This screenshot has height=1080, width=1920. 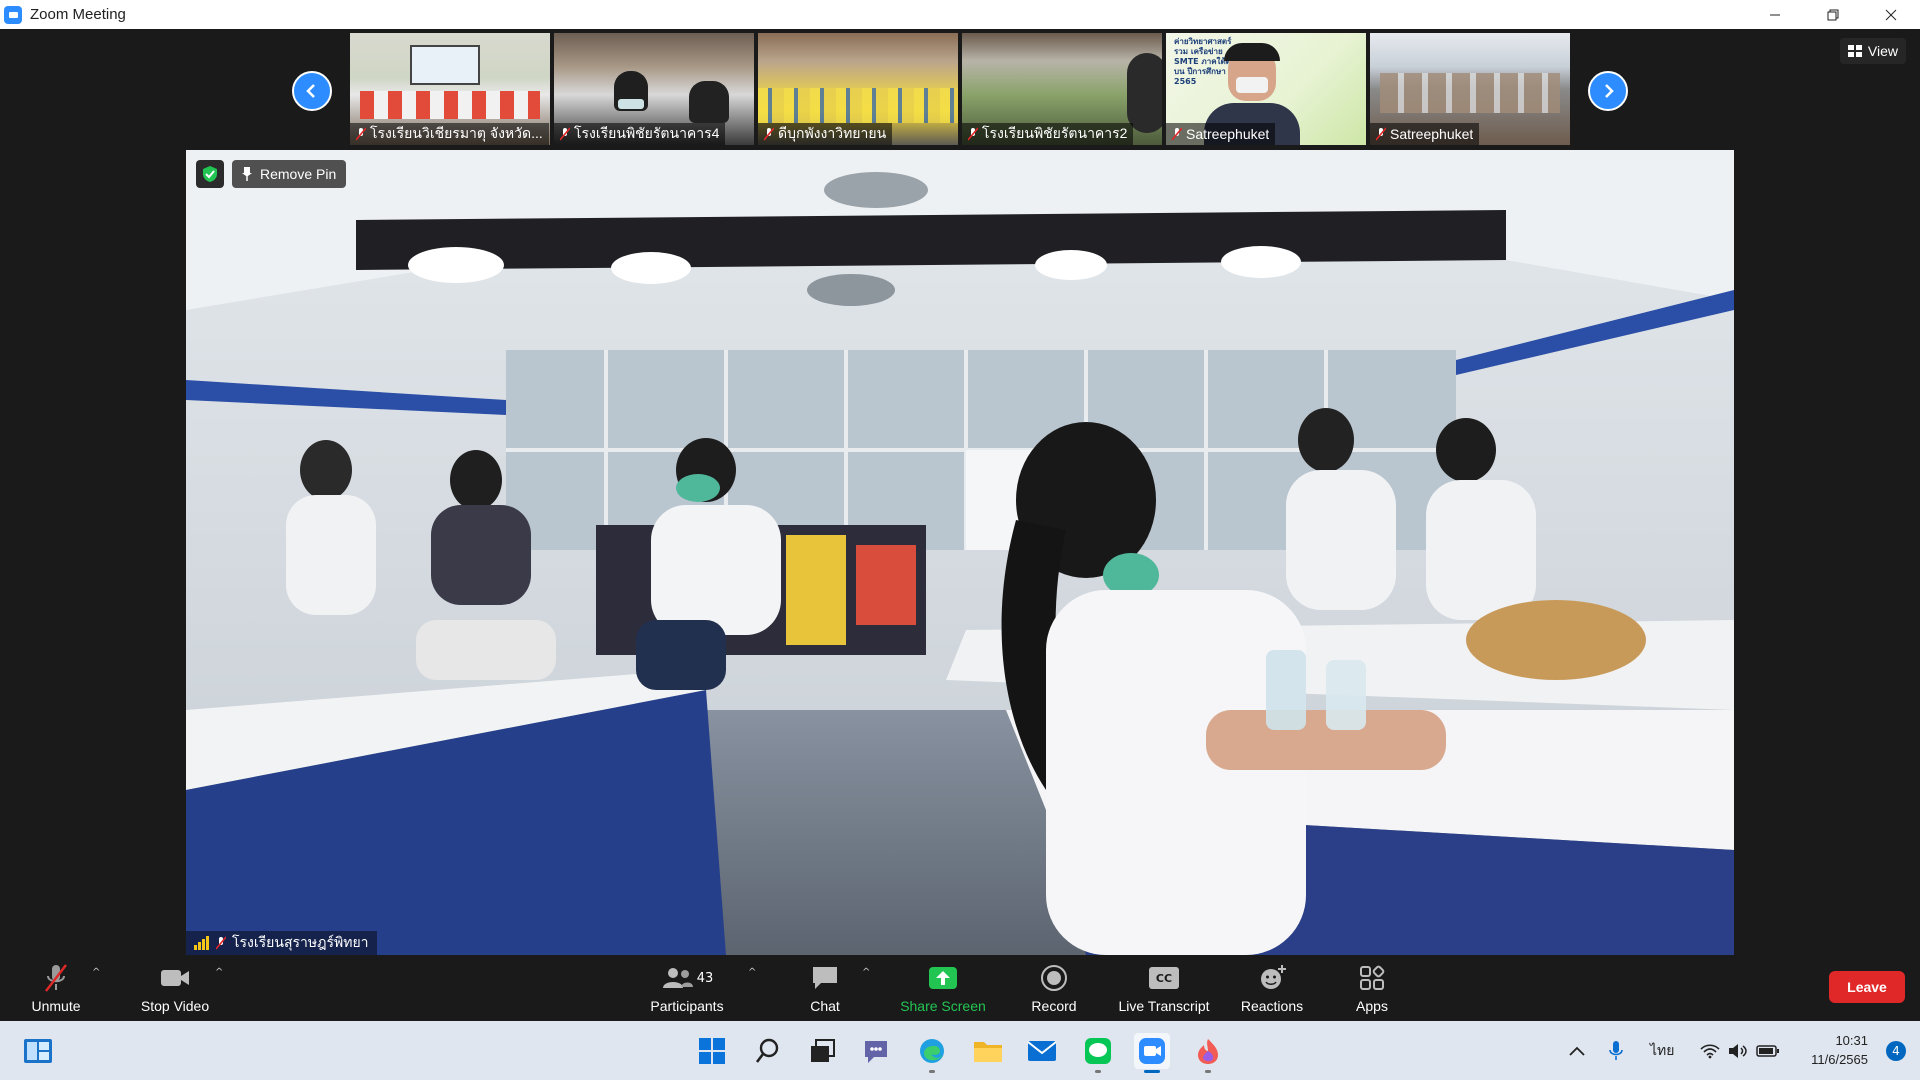 What do you see at coordinates (1662, 1050) in the screenshot?
I see `input-language-button: ไทย` at bounding box center [1662, 1050].